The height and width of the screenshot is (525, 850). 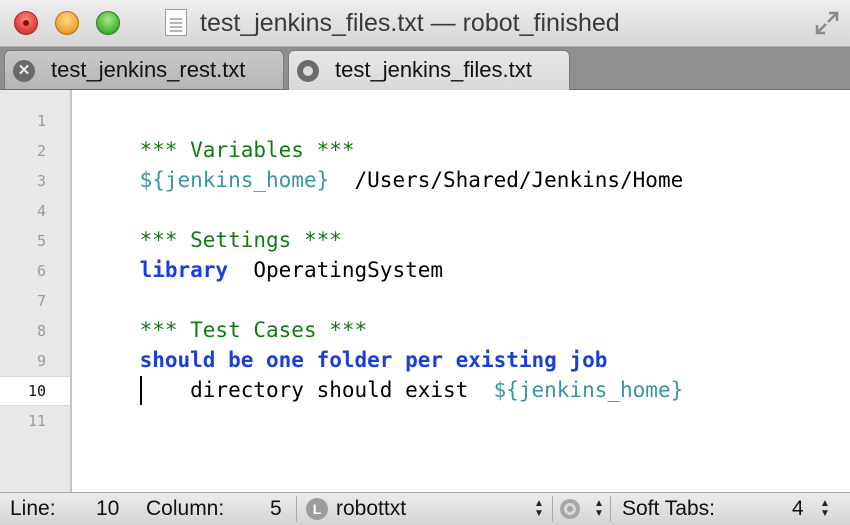 I want to click on keyword-call: directory should exist, so click(x=316, y=390).